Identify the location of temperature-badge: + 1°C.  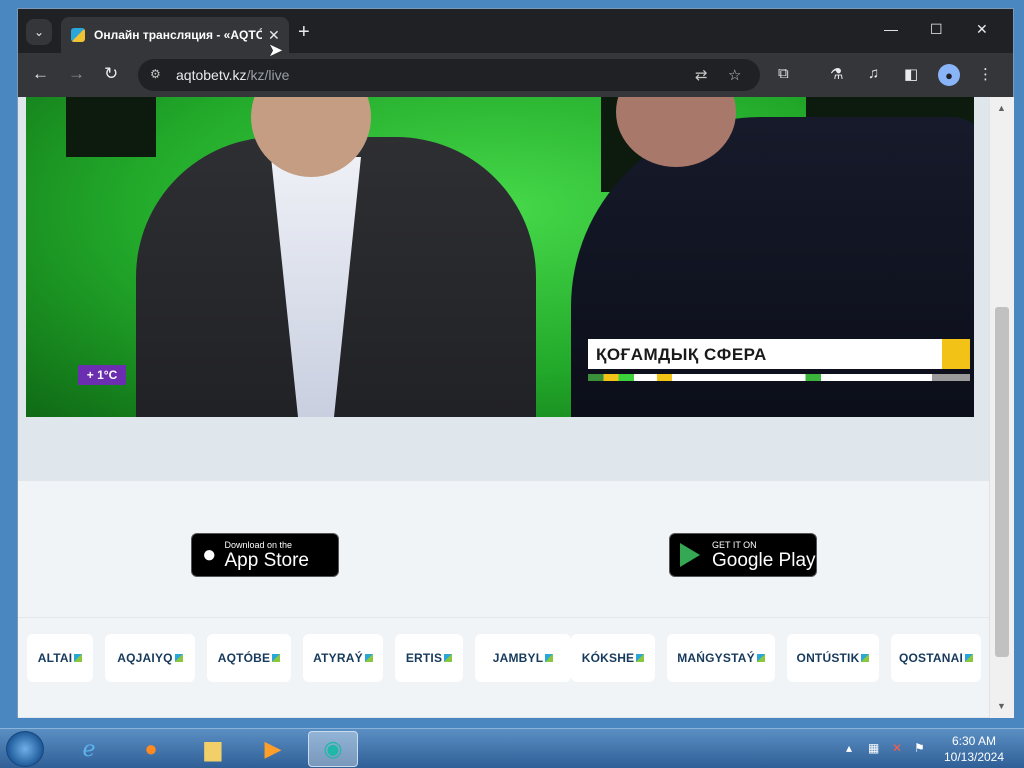
(102, 375).